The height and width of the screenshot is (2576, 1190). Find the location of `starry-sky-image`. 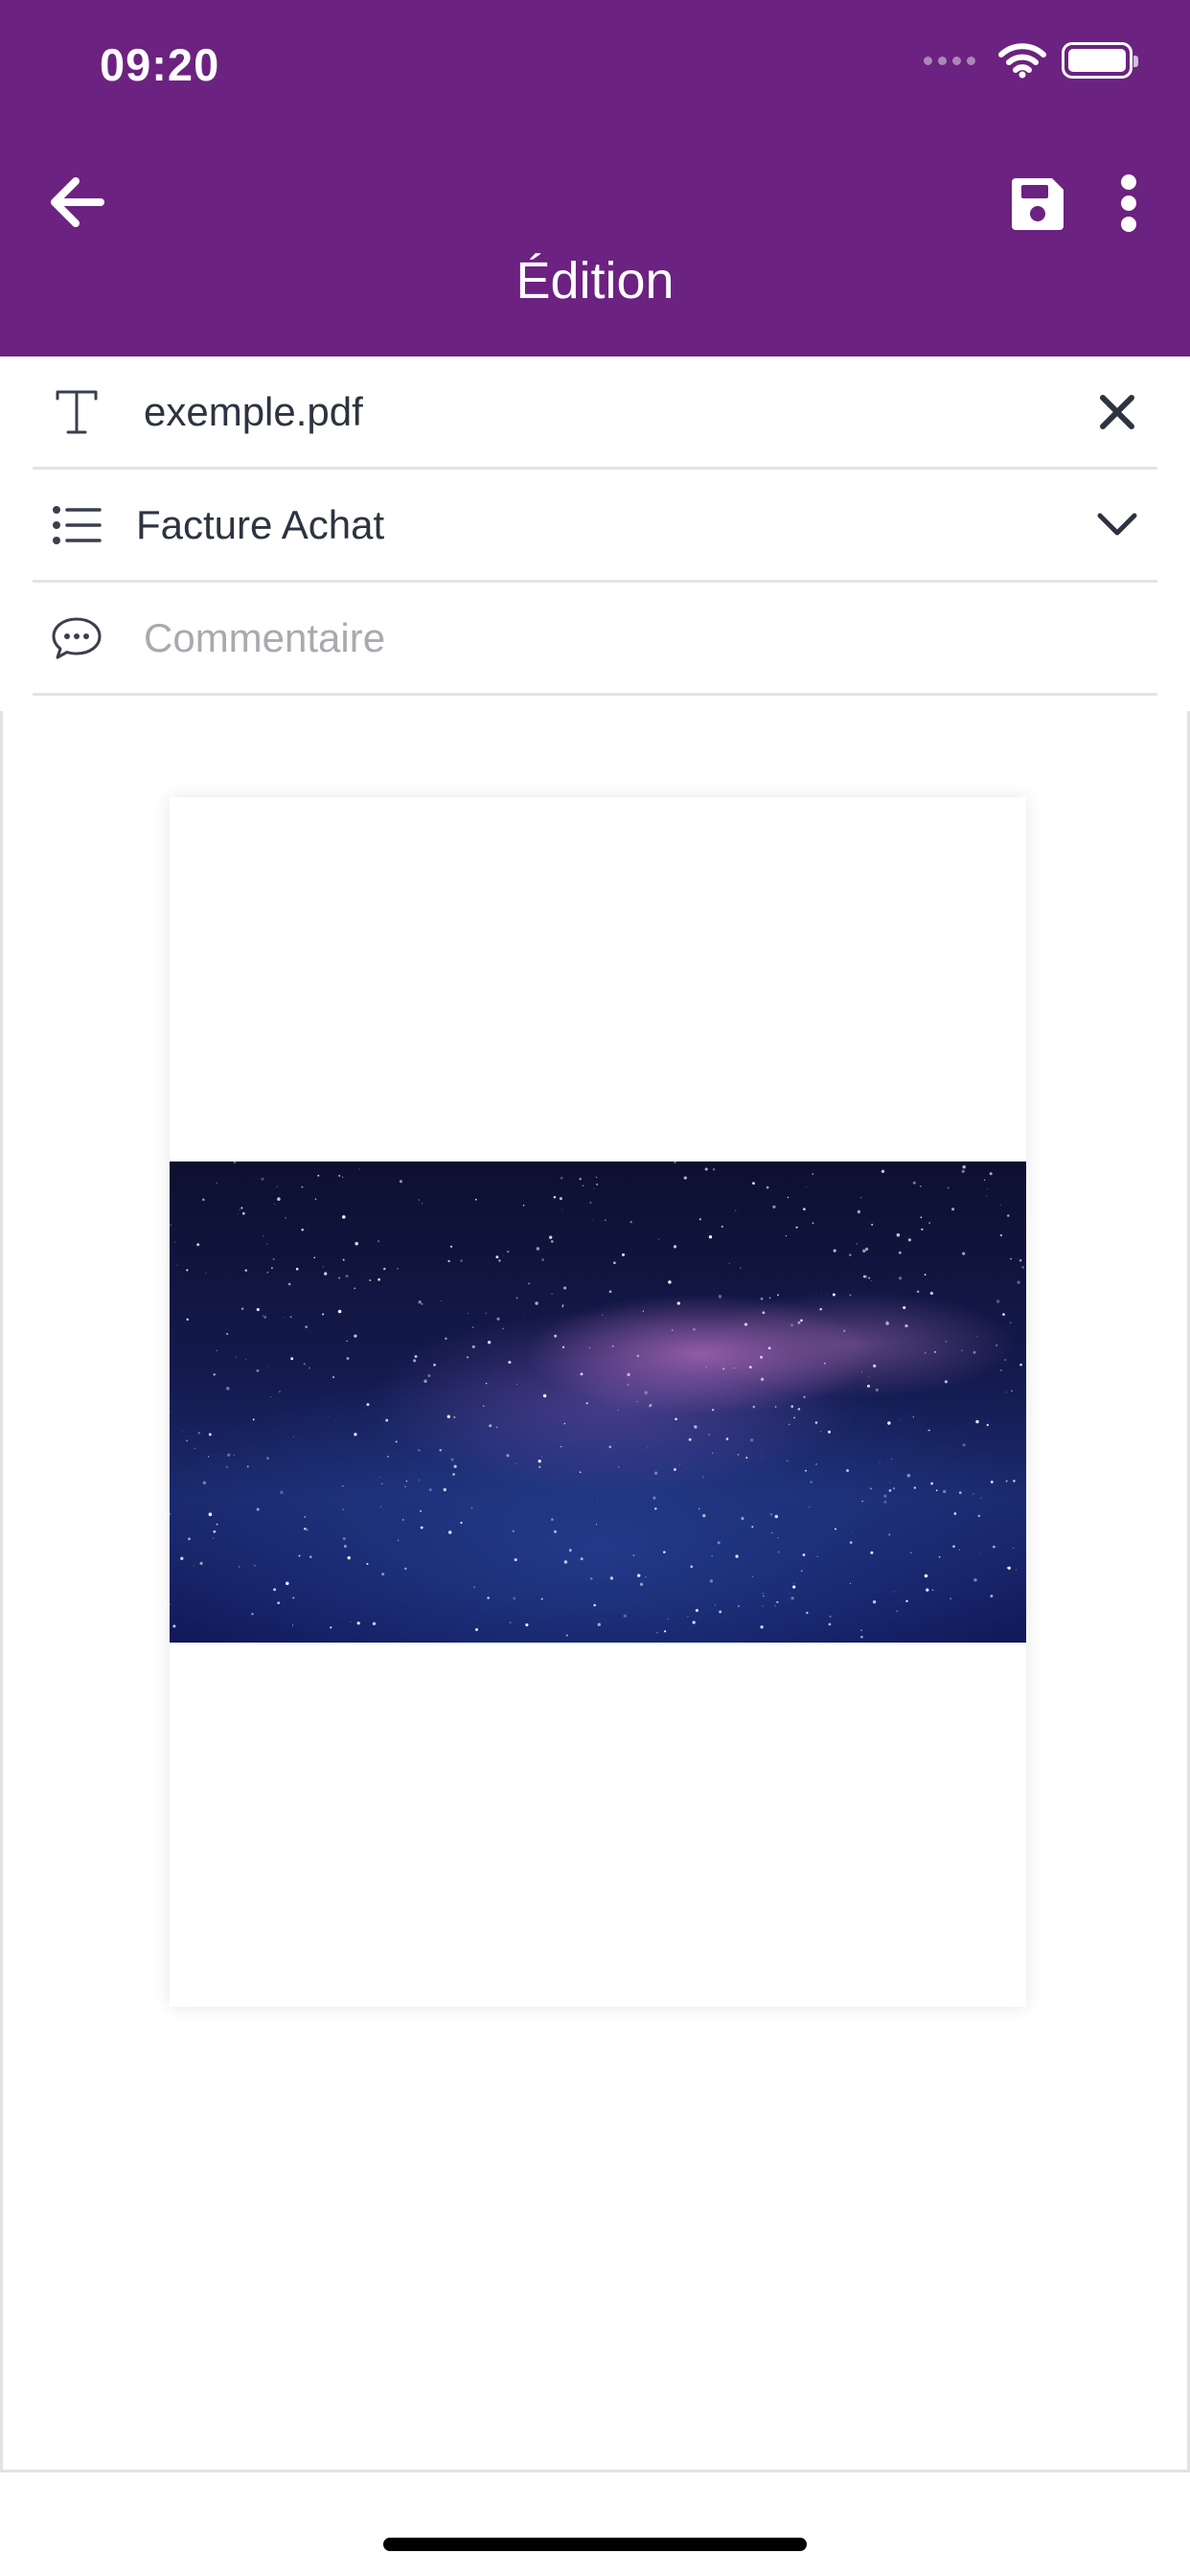

starry-sky-image is located at coordinates (598, 1402).